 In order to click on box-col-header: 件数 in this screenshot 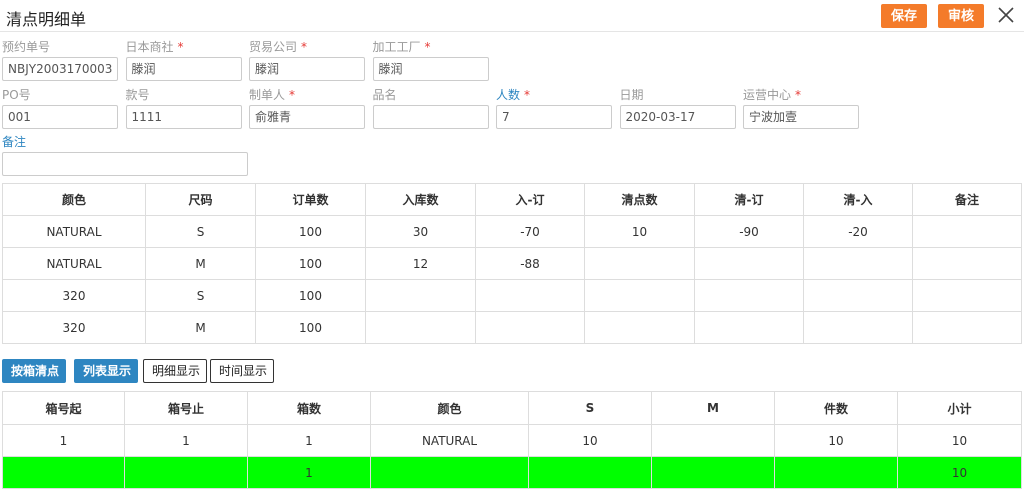, I will do `click(836, 408)`.